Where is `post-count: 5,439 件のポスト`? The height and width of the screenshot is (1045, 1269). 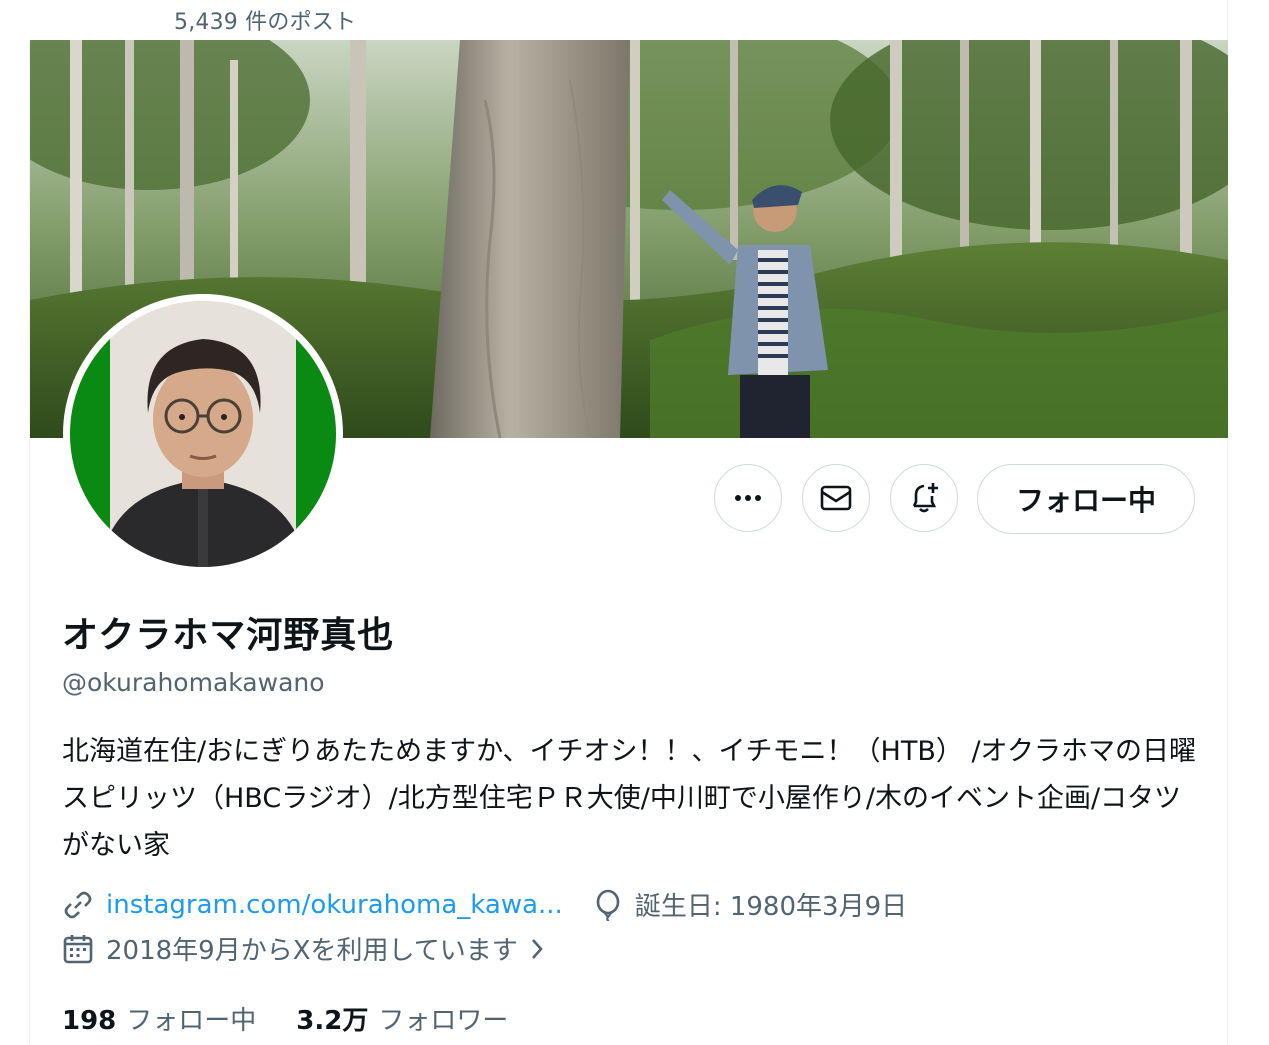 post-count: 5,439 件のポスト is located at coordinates (265, 22).